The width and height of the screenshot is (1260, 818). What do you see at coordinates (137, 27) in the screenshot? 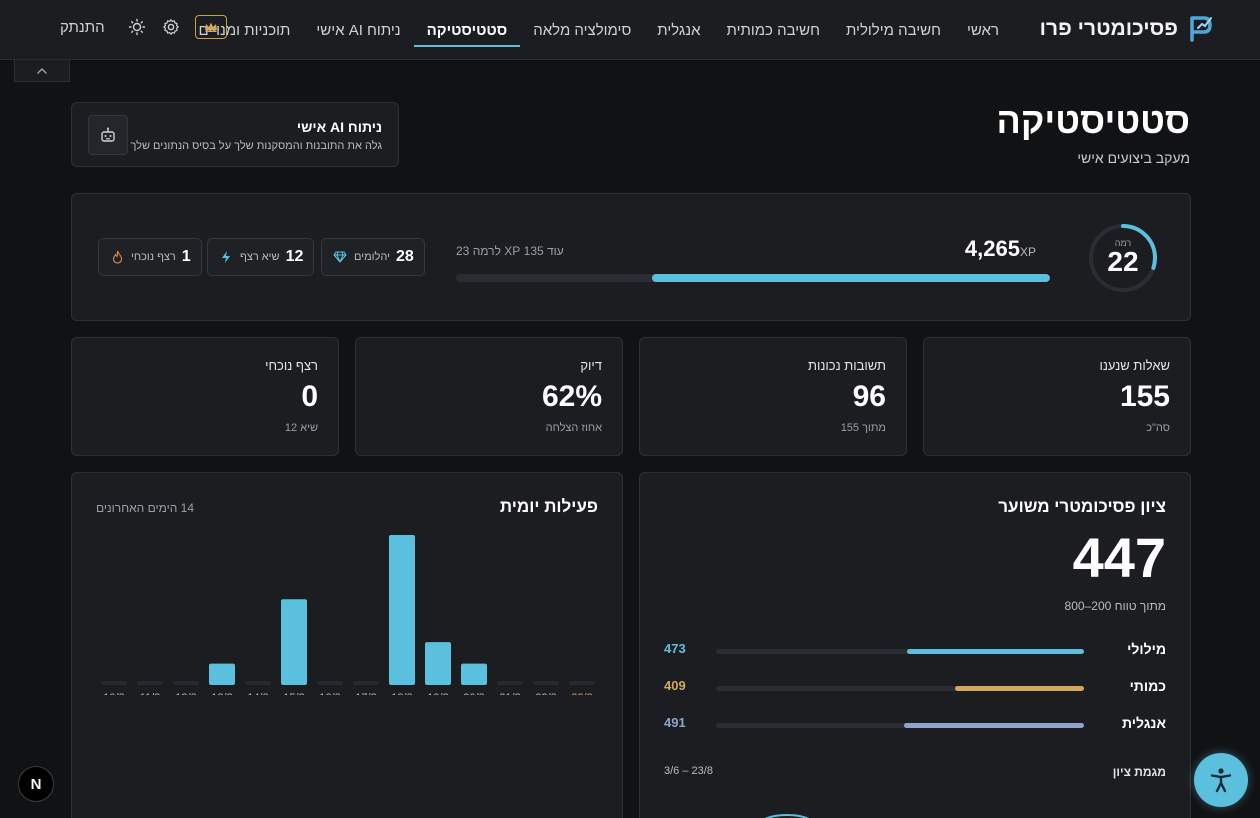
I see `sun-icon` at bounding box center [137, 27].